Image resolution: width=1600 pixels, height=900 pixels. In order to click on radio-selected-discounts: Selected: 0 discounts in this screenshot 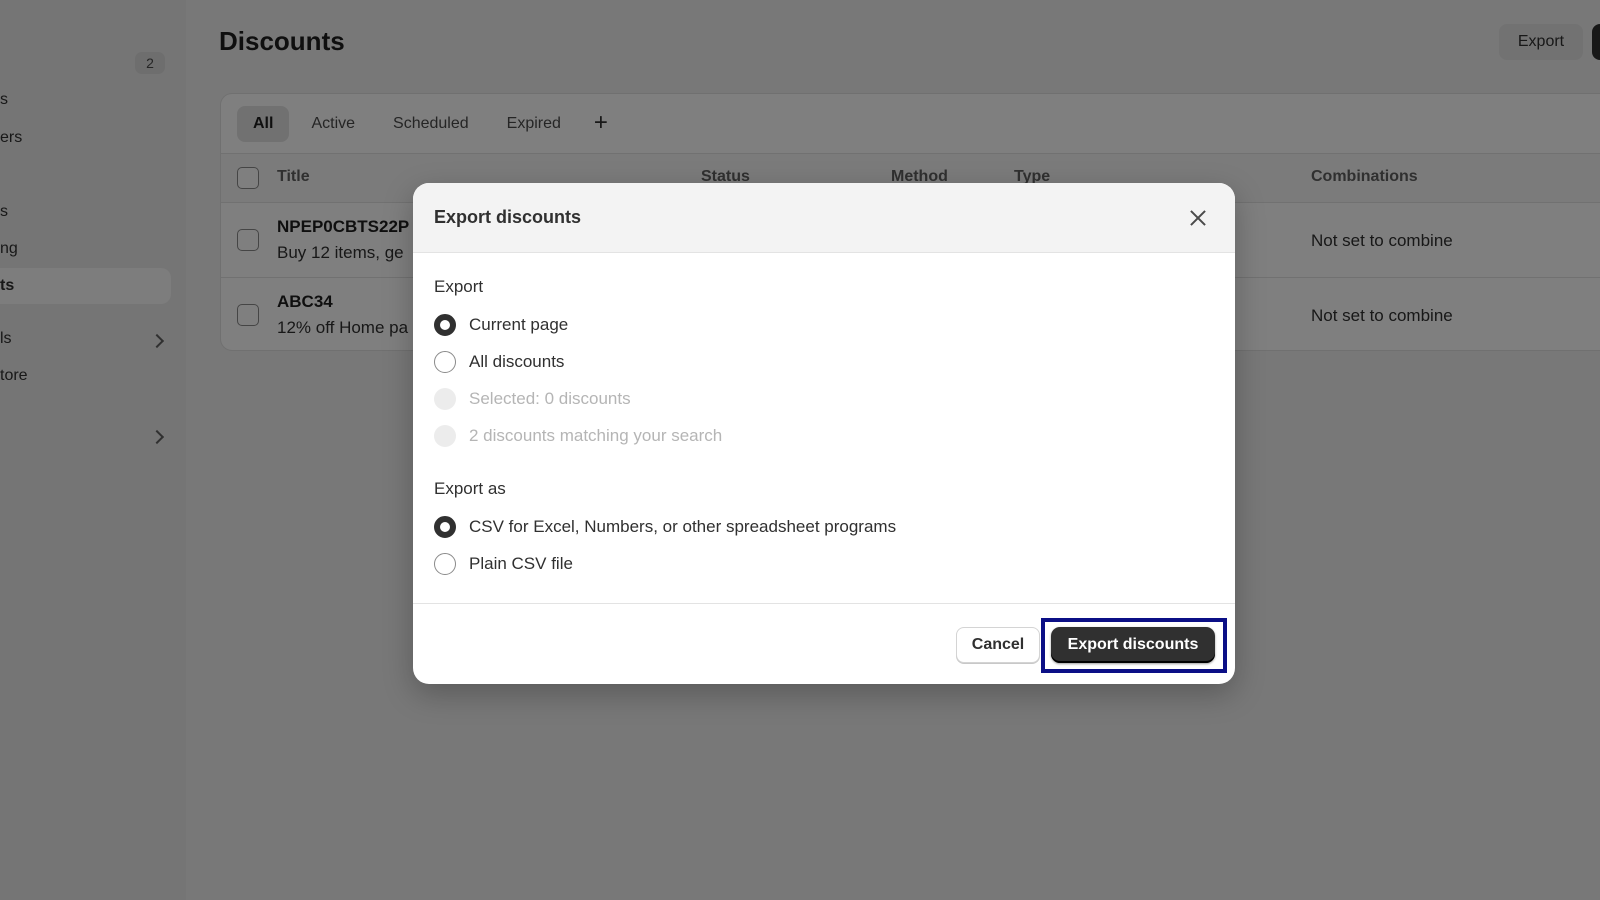, I will do `click(532, 399)`.